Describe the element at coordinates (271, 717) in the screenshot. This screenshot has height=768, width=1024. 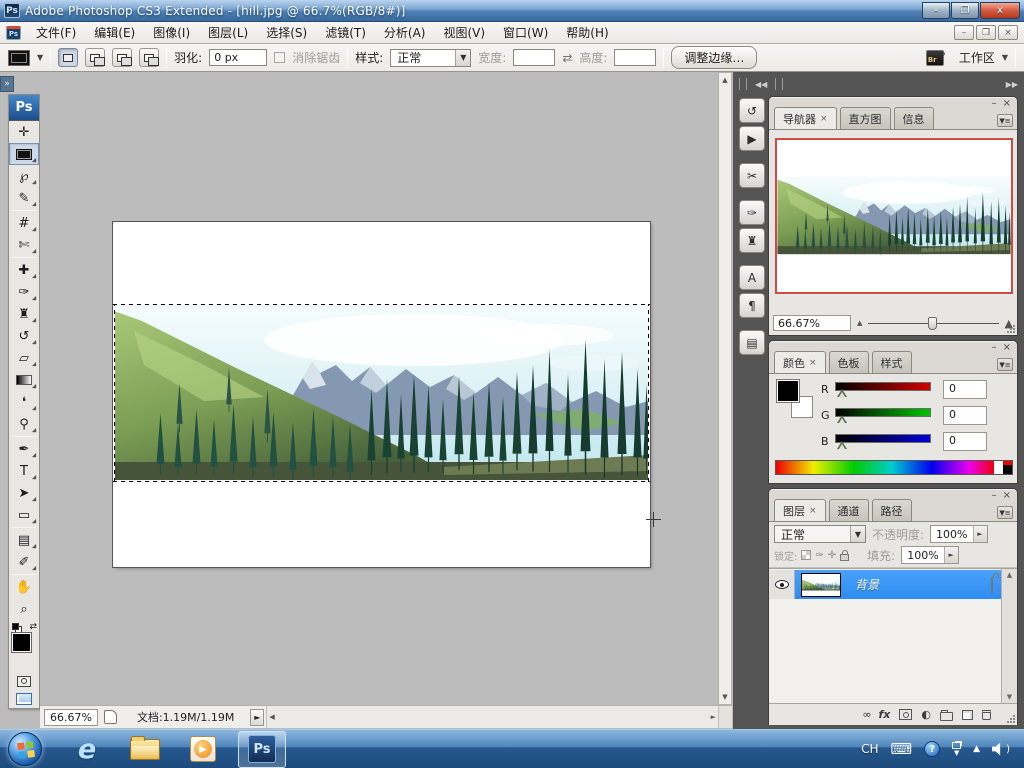
I see `scroll-left-icon: ◀` at that location.